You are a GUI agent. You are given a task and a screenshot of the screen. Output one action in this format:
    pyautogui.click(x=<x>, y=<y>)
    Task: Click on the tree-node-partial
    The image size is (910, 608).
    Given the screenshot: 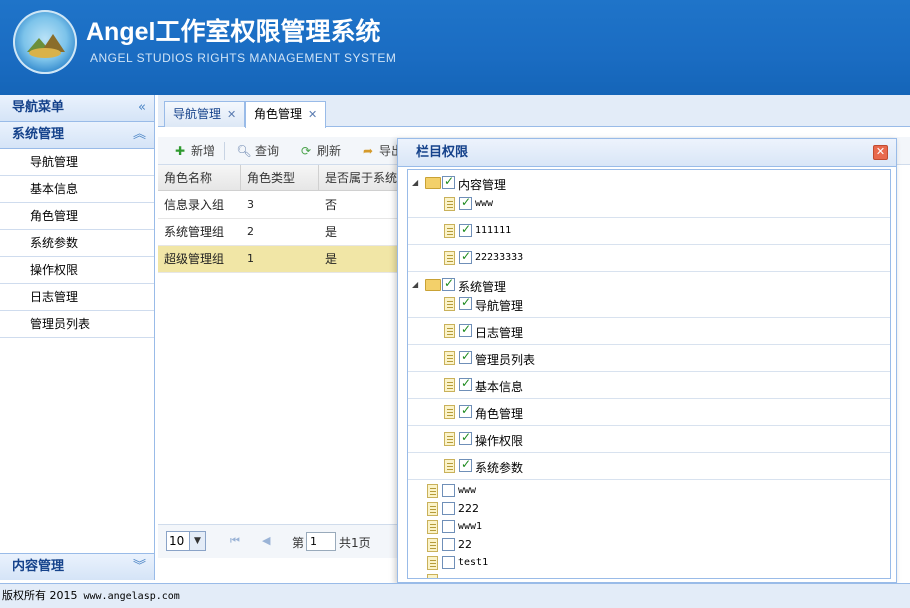 What is the action you would take?
    pyautogui.click(x=649, y=575)
    